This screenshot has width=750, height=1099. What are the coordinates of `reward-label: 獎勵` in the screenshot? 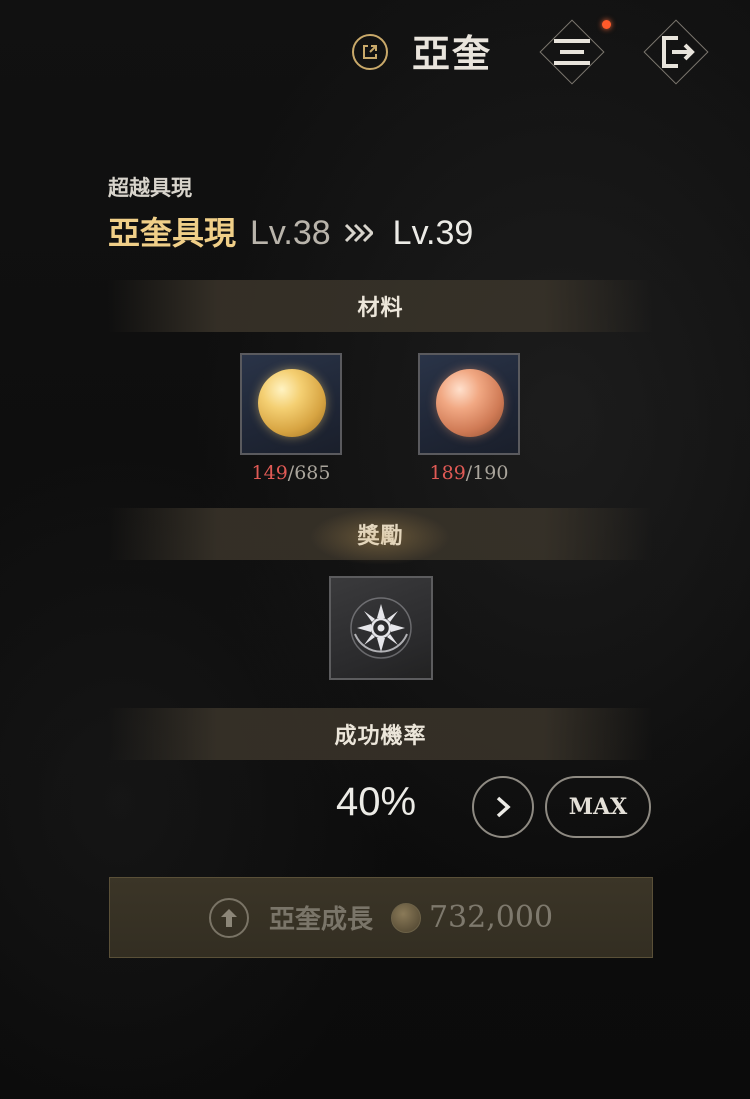 It's located at (380, 536).